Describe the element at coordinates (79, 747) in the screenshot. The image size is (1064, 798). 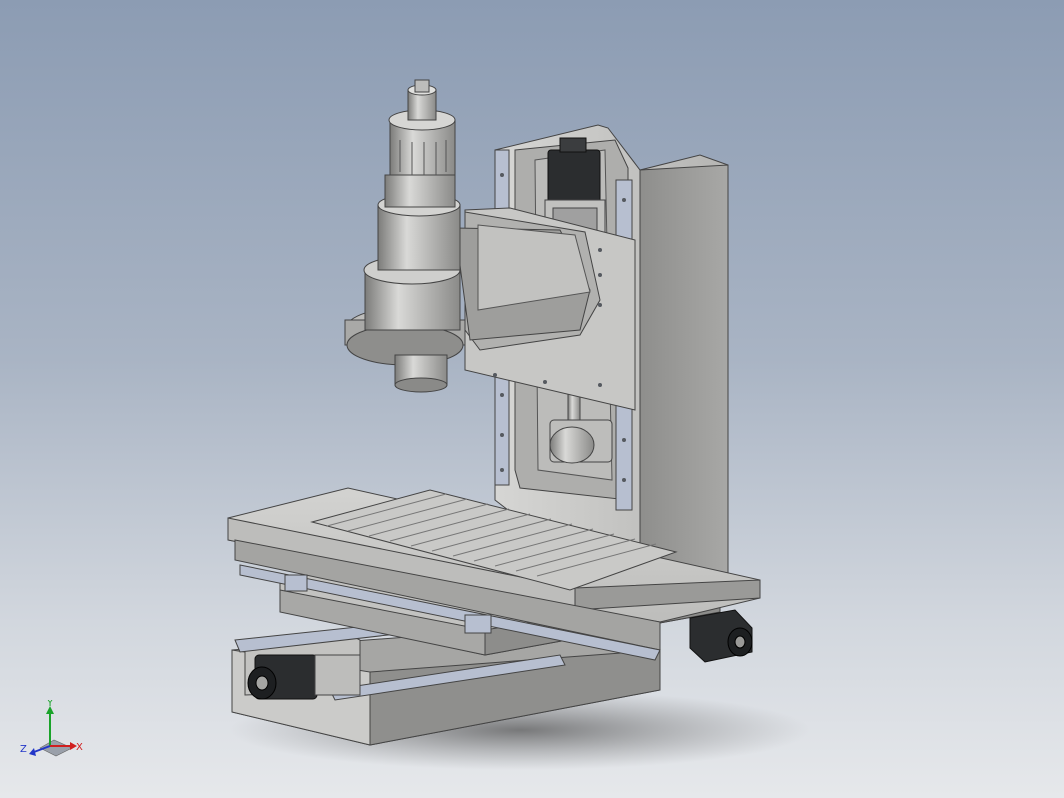
I see `triad-x-label: X` at that location.